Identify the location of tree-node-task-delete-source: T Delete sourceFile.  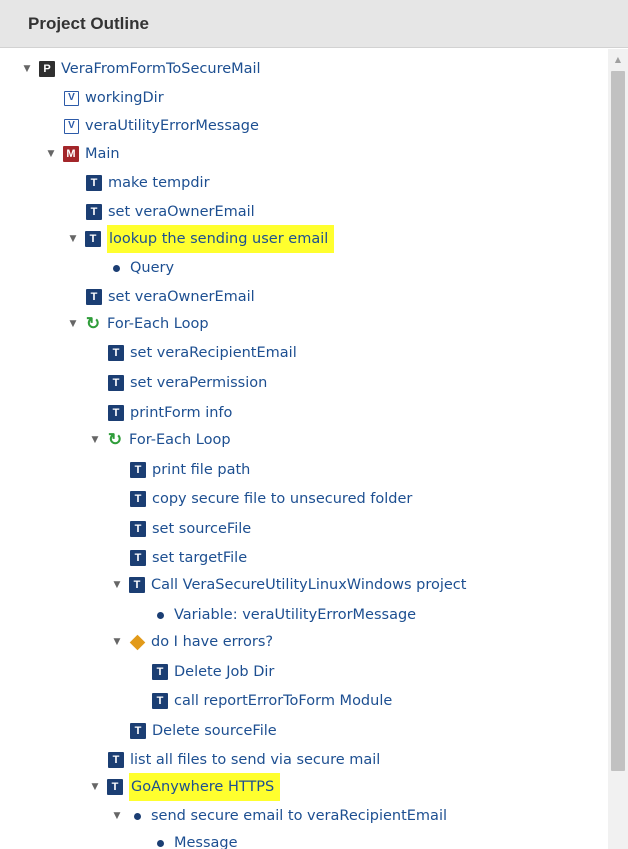
(203, 731).